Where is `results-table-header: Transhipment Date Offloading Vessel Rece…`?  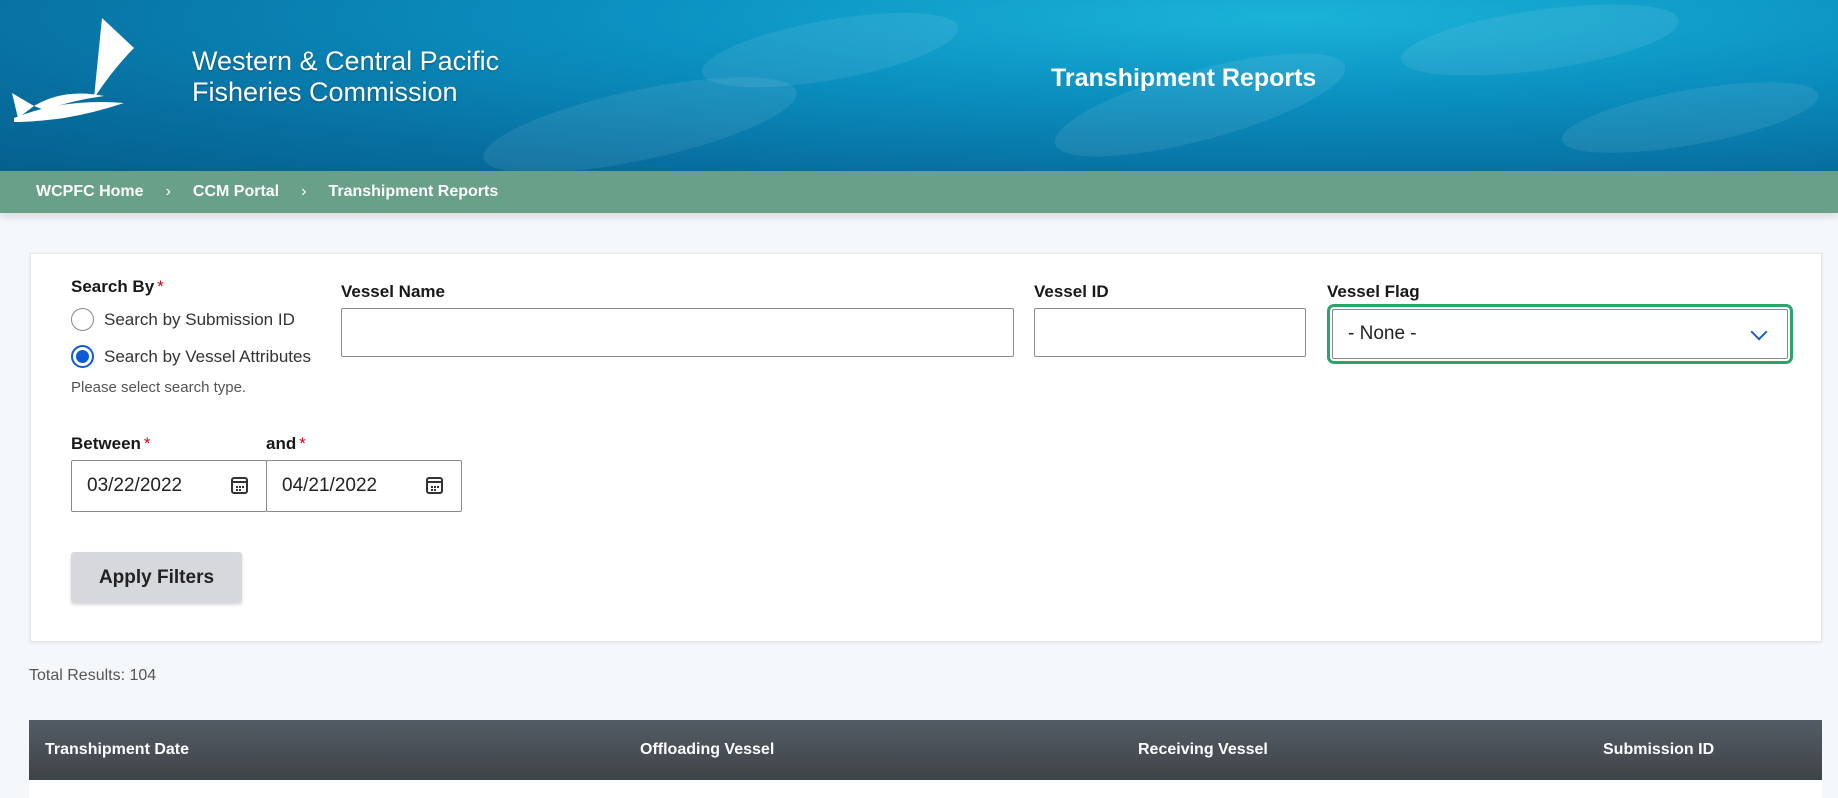 results-table-header: Transhipment Date Offloading Vessel Rece… is located at coordinates (925, 750).